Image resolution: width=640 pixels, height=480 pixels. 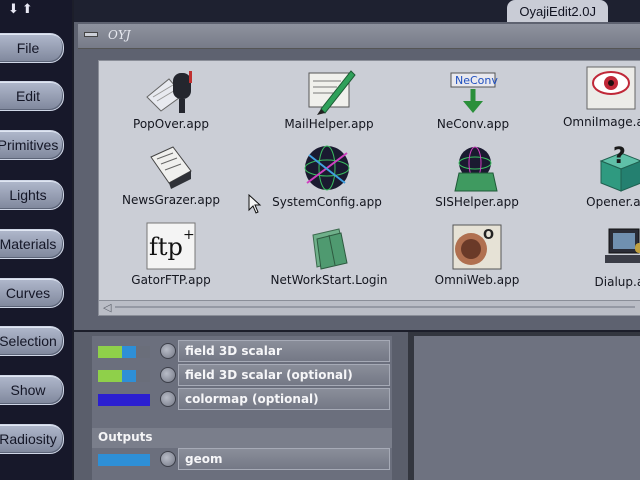 I want to click on viewport-area, so click(x=527, y=408).